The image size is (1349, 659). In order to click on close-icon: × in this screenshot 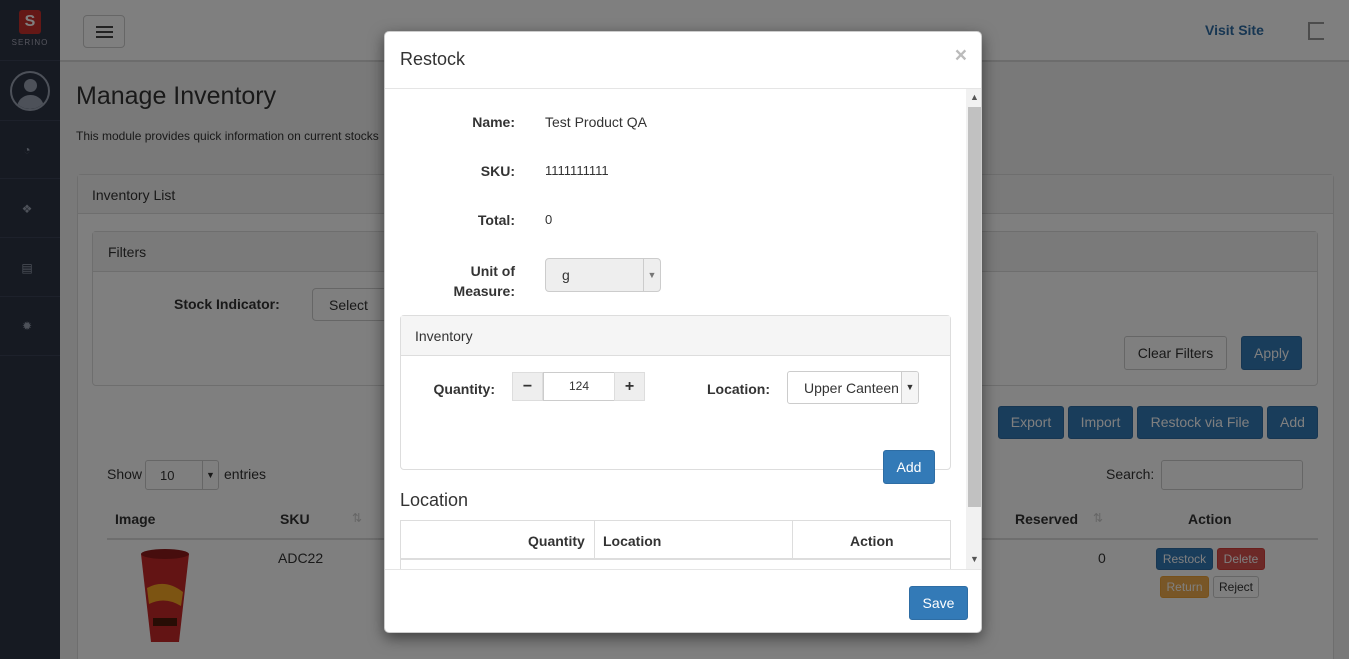, I will do `click(961, 56)`.